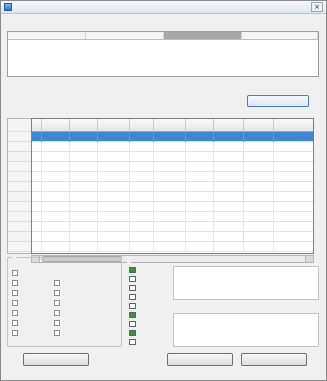 The width and height of the screenshot is (327, 381). I want to click on close-button: ×, so click(317, 7).